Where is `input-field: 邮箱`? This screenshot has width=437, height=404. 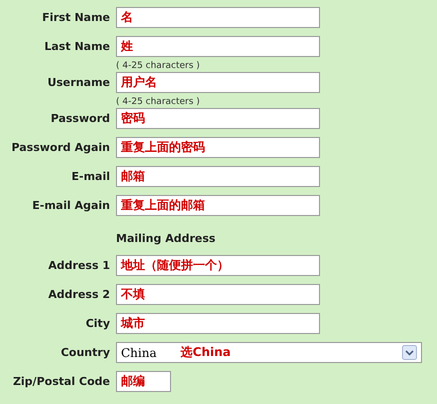
input-field: 邮箱 is located at coordinates (218, 176).